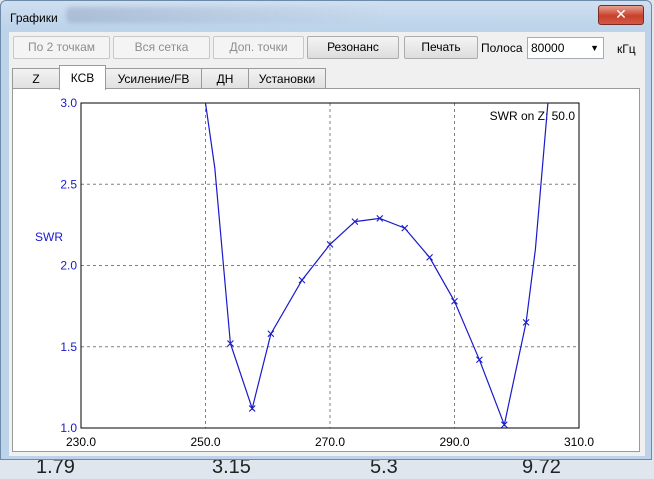 The height and width of the screenshot is (479, 654). I want to click on x-tick-label: 250.0, so click(205, 442).